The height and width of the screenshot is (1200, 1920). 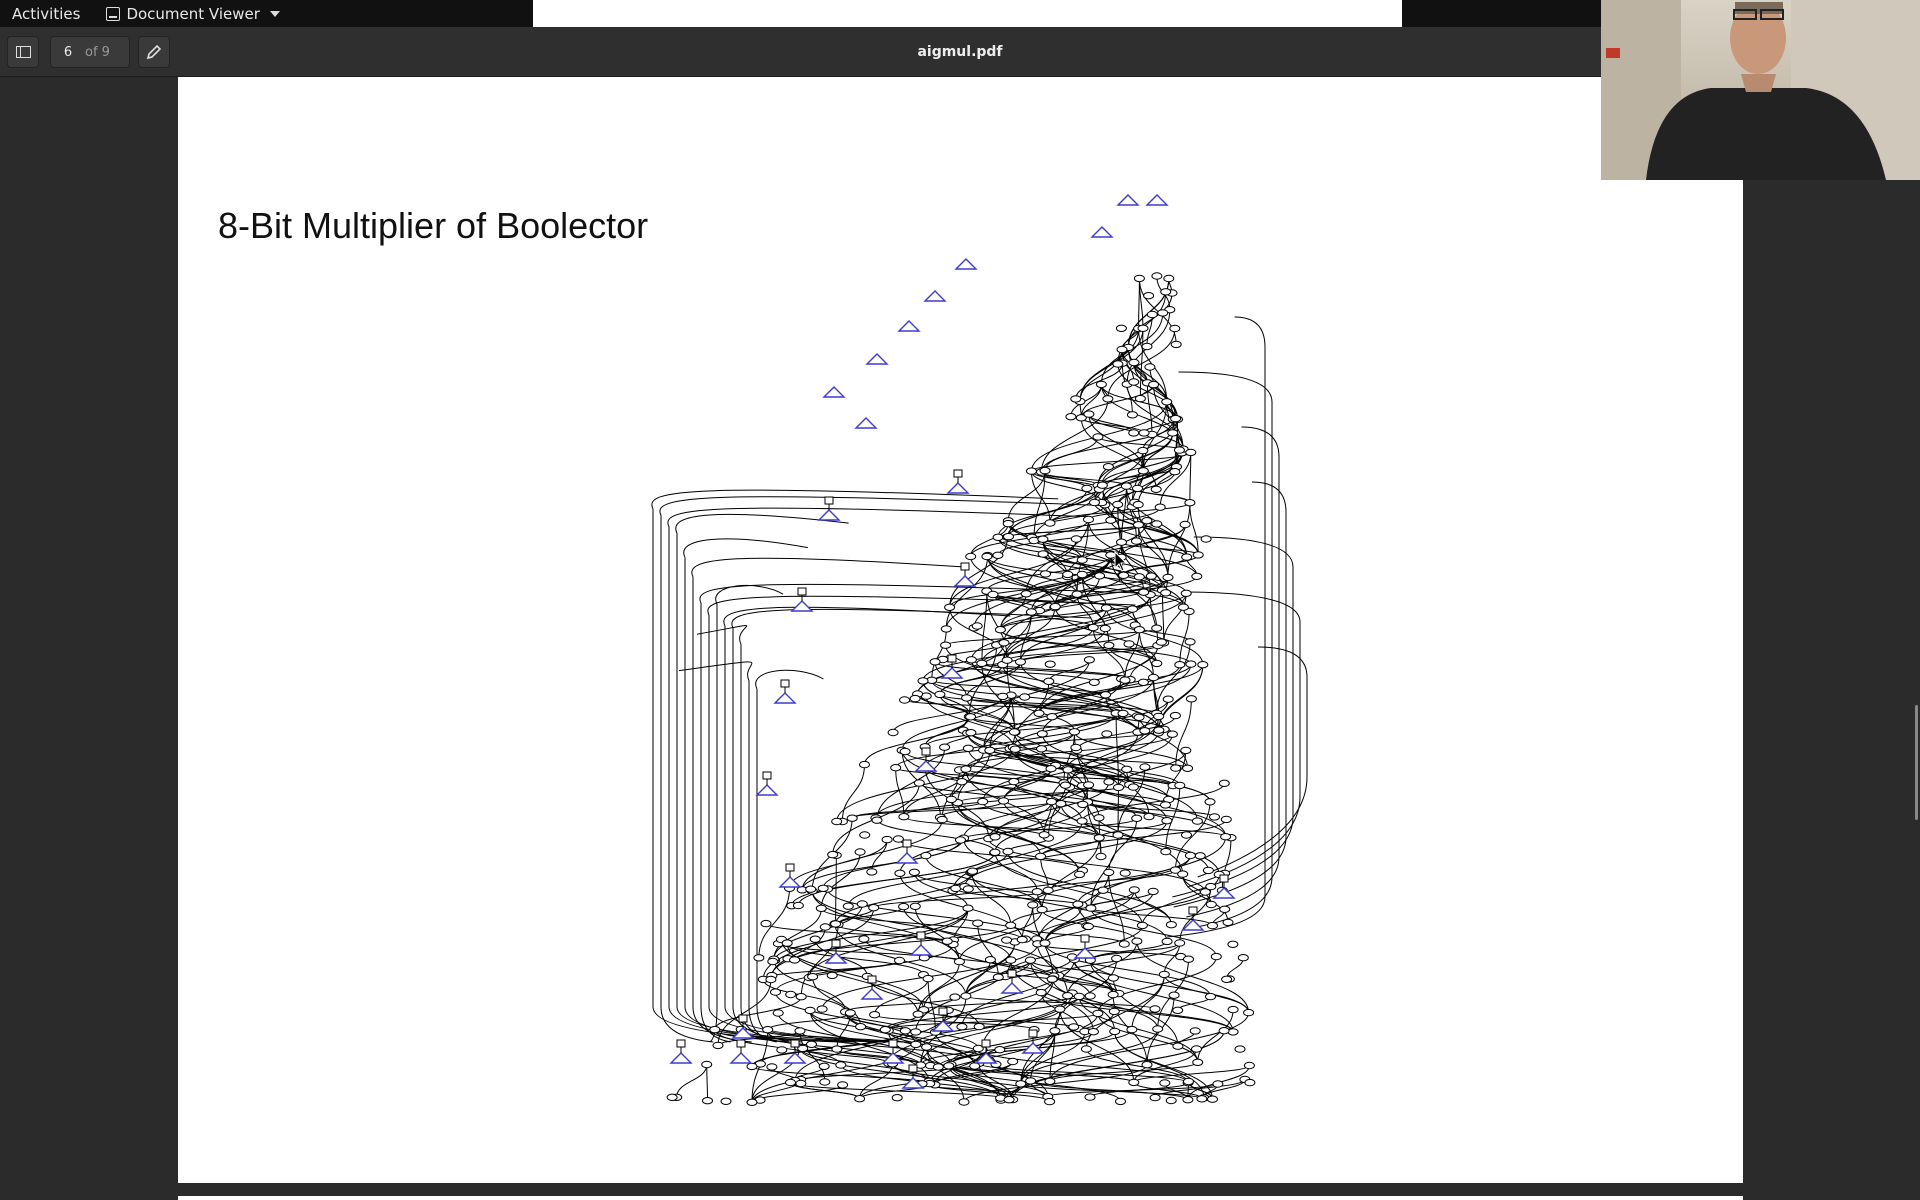 I want to click on scrollbar-thumb, so click(x=1916, y=762).